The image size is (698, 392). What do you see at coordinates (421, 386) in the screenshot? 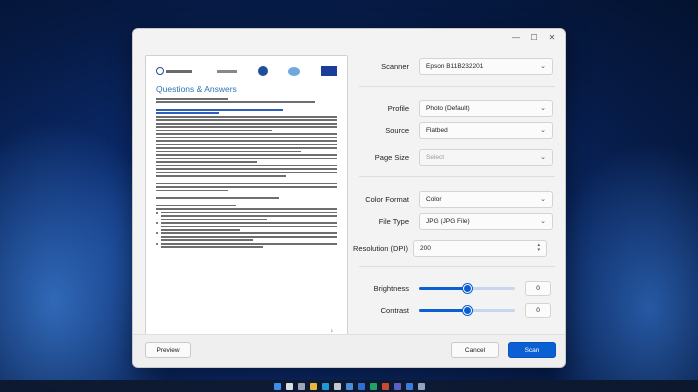
I see `settings-icon` at bounding box center [421, 386].